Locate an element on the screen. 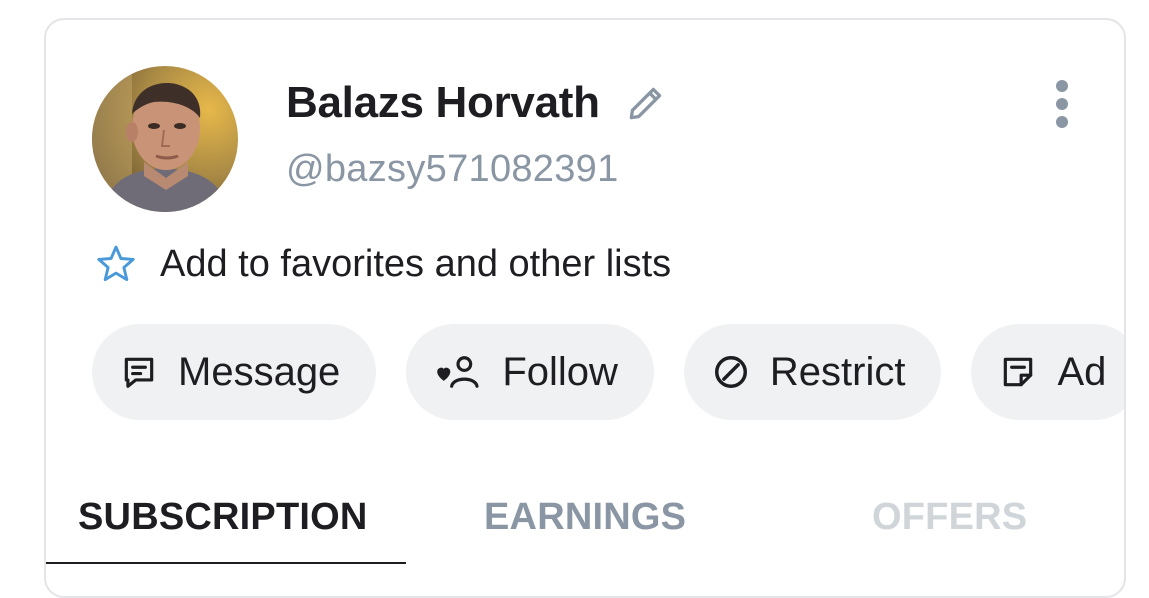  avatar-photo is located at coordinates (165, 139).